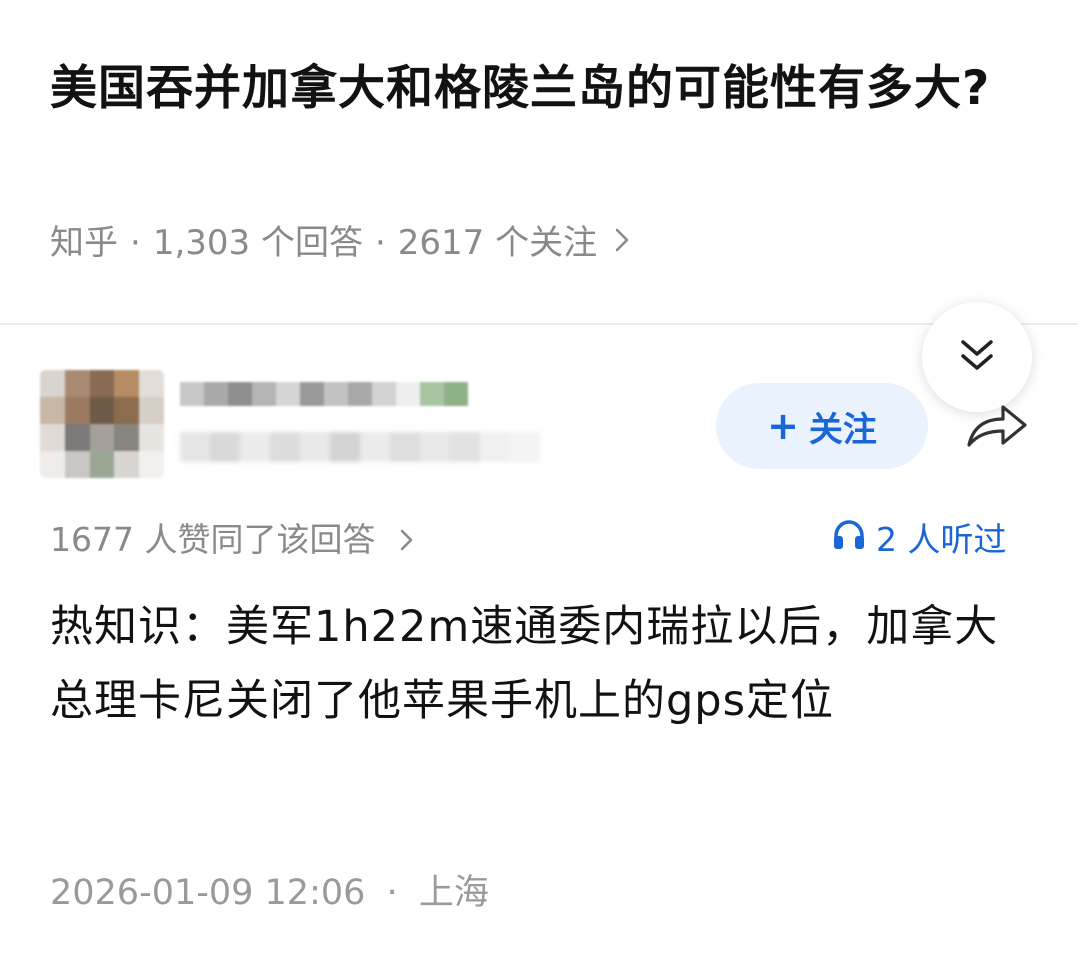 The image size is (1078, 960). Describe the element at coordinates (540, 89) in the screenshot. I see `question-title: 美国吞并加拿大和格陵兰岛的可能性有多大?` at that location.